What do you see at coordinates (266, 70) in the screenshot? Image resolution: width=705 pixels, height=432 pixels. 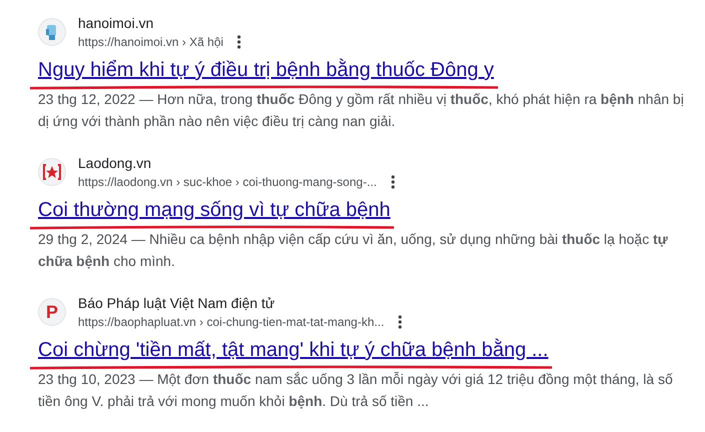 I see `result-title-link: Nguy hiểm khi tự ý điều trị bệnh bằng thuốc Đông y` at bounding box center [266, 70].